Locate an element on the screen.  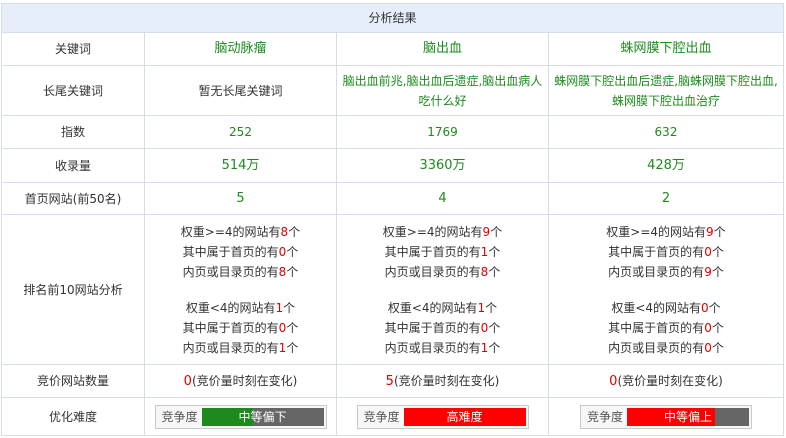
stat-line: 权重>=4的网站有8个 is located at coordinates (240, 231).